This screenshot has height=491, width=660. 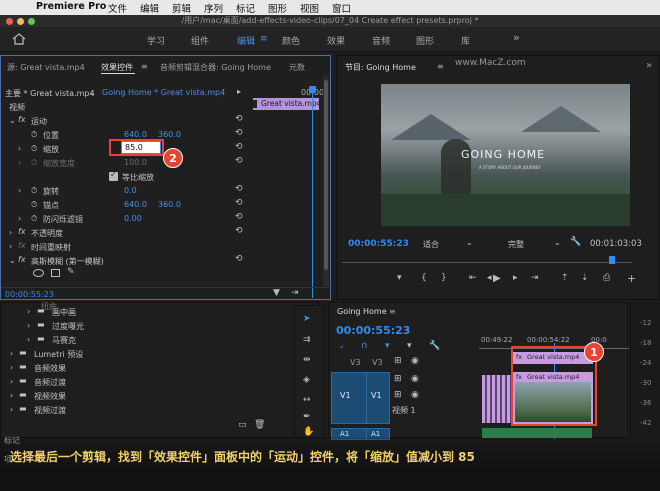 What do you see at coordinates (64, 340) in the screenshot?
I see `folder-item-mosaic: 马赛克` at bounding box center [64, 340].